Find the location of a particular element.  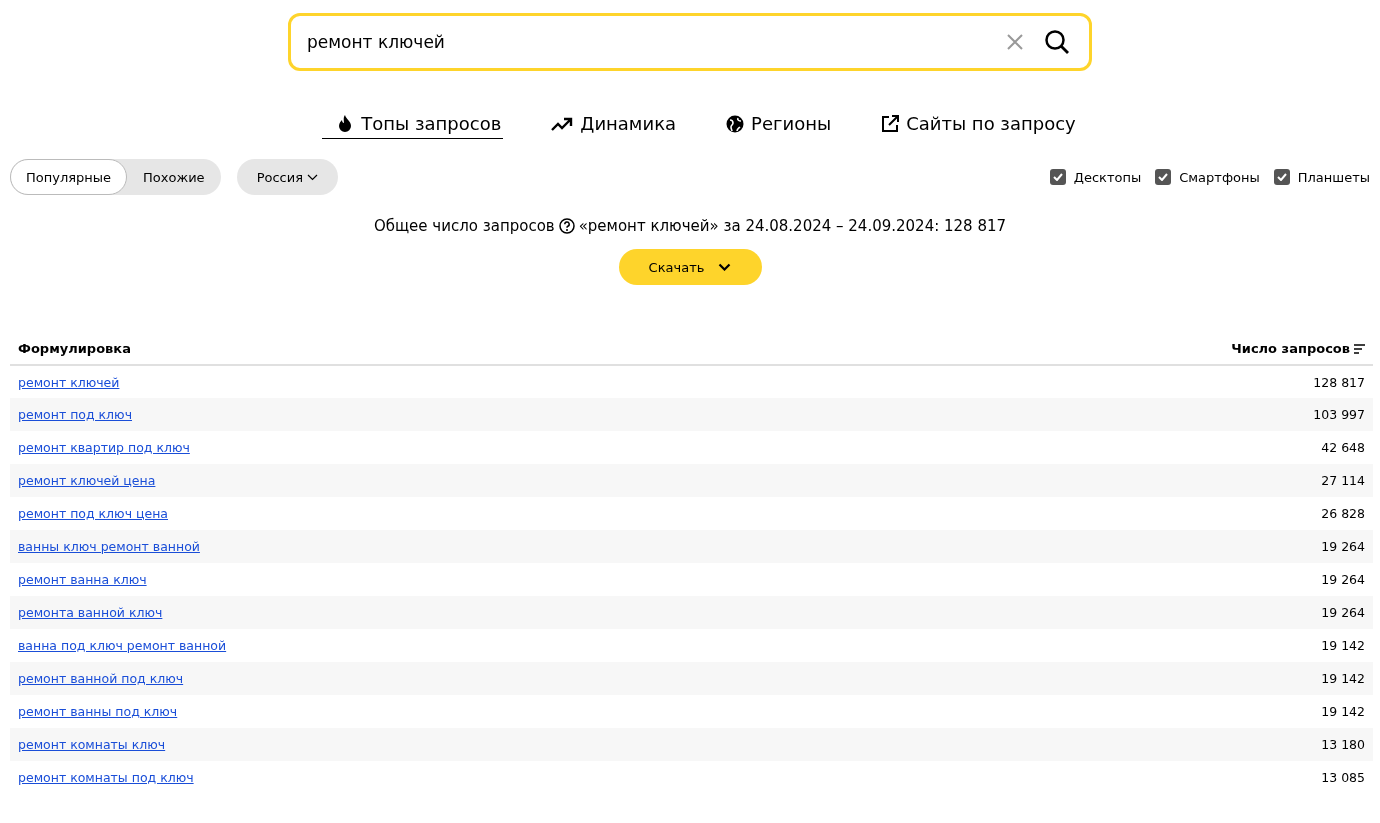

tab: Топы запросов is located at coordinates (413, 125).